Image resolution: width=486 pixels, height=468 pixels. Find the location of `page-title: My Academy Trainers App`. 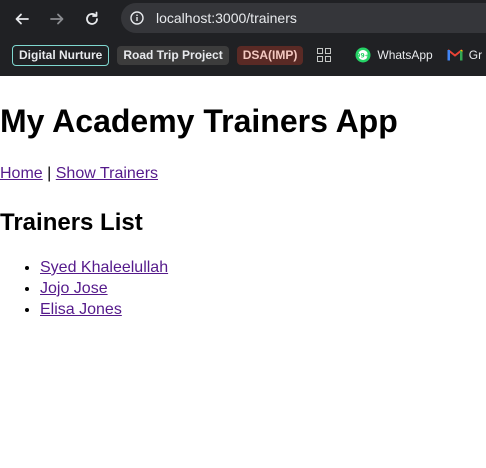

page-title: My Academy Trainers App is located at coordinates (199, 121).